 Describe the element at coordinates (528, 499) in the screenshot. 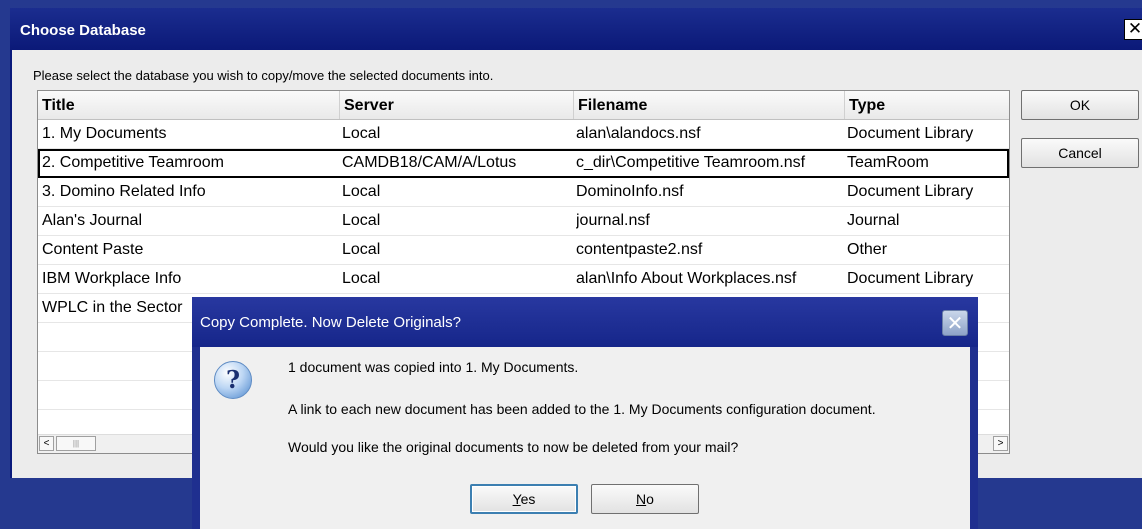

I see `yes-label: es` at that location.